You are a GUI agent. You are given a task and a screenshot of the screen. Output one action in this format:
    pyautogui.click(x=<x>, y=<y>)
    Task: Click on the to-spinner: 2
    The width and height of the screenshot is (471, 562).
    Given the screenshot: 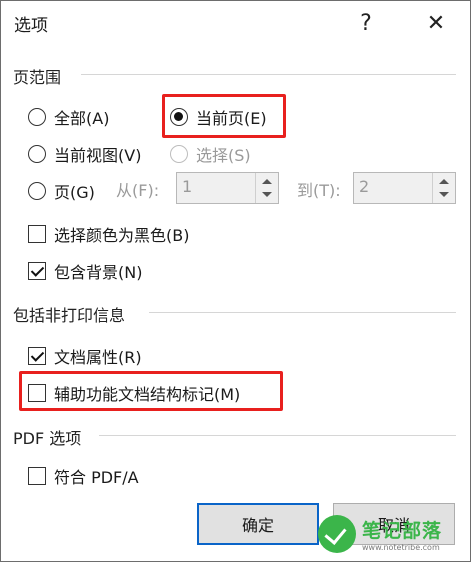 What is the action you would take?
    pyautogui.click(x=404, y=188)
    